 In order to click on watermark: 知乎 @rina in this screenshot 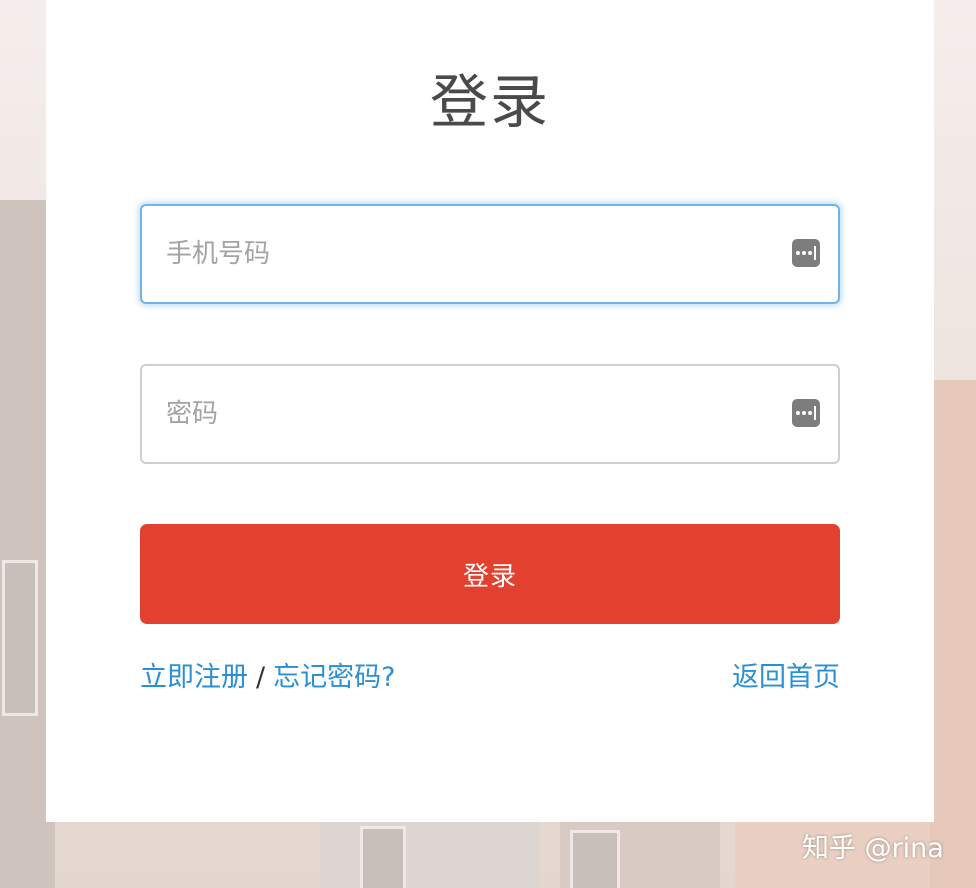, I will do `click(873, 848)`.